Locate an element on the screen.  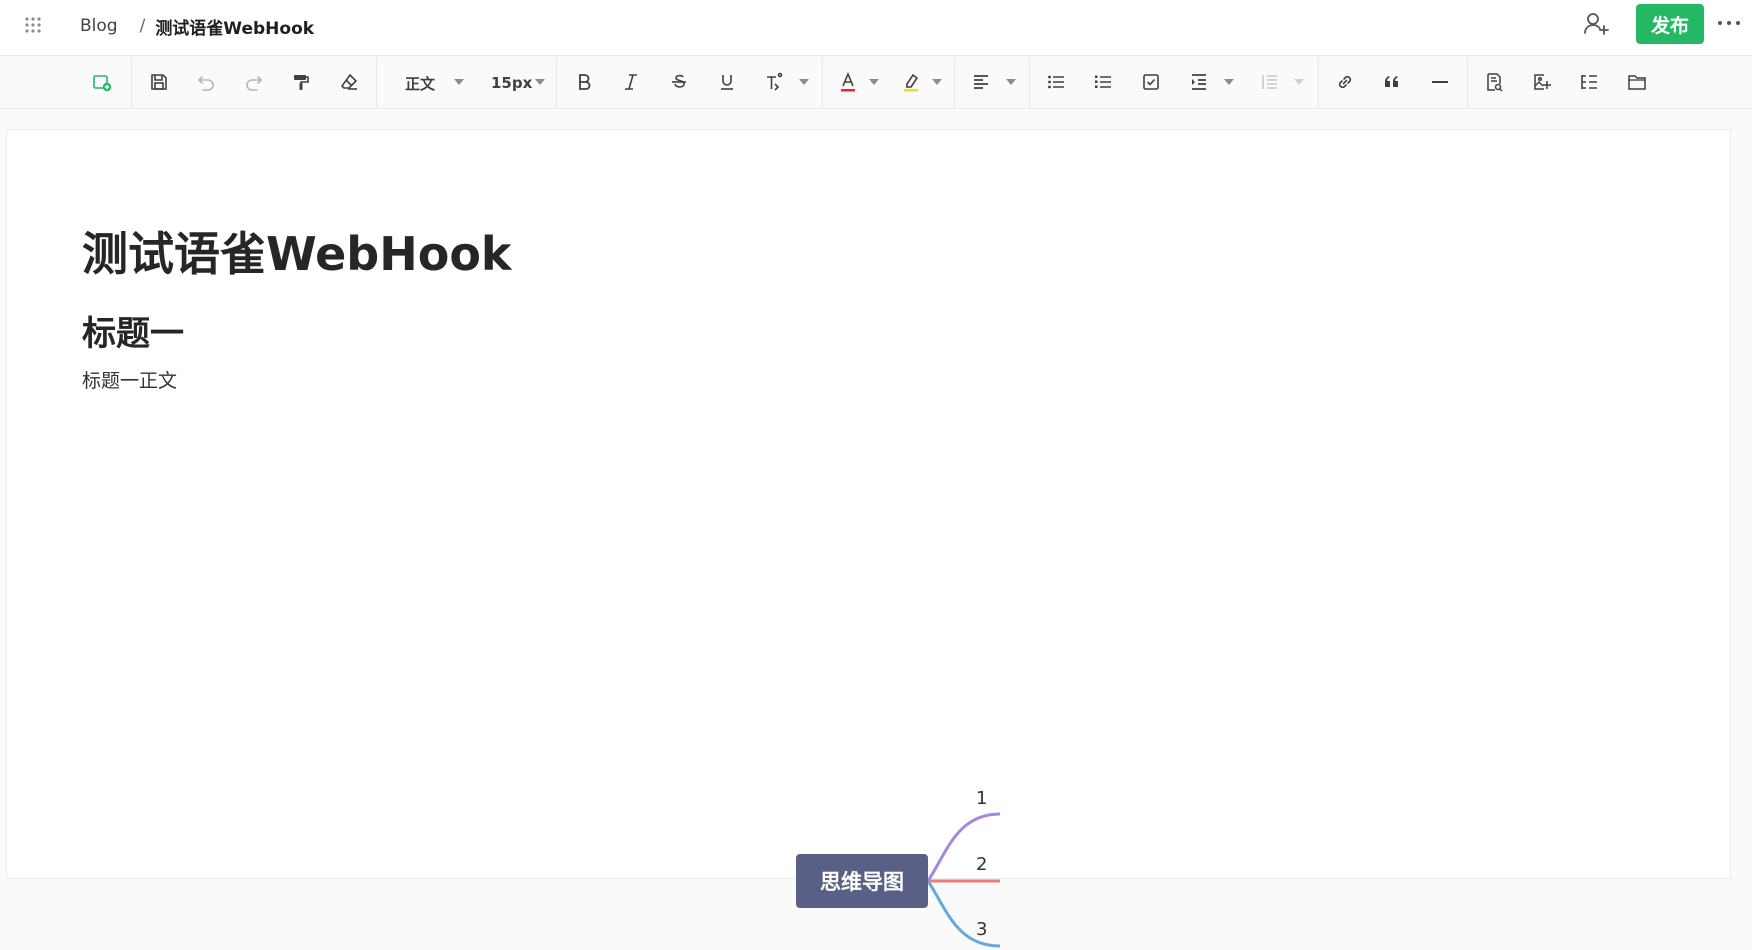
breadcrumb-current-doc: 测试语雀WebHook is located at coordinates (235, 28).